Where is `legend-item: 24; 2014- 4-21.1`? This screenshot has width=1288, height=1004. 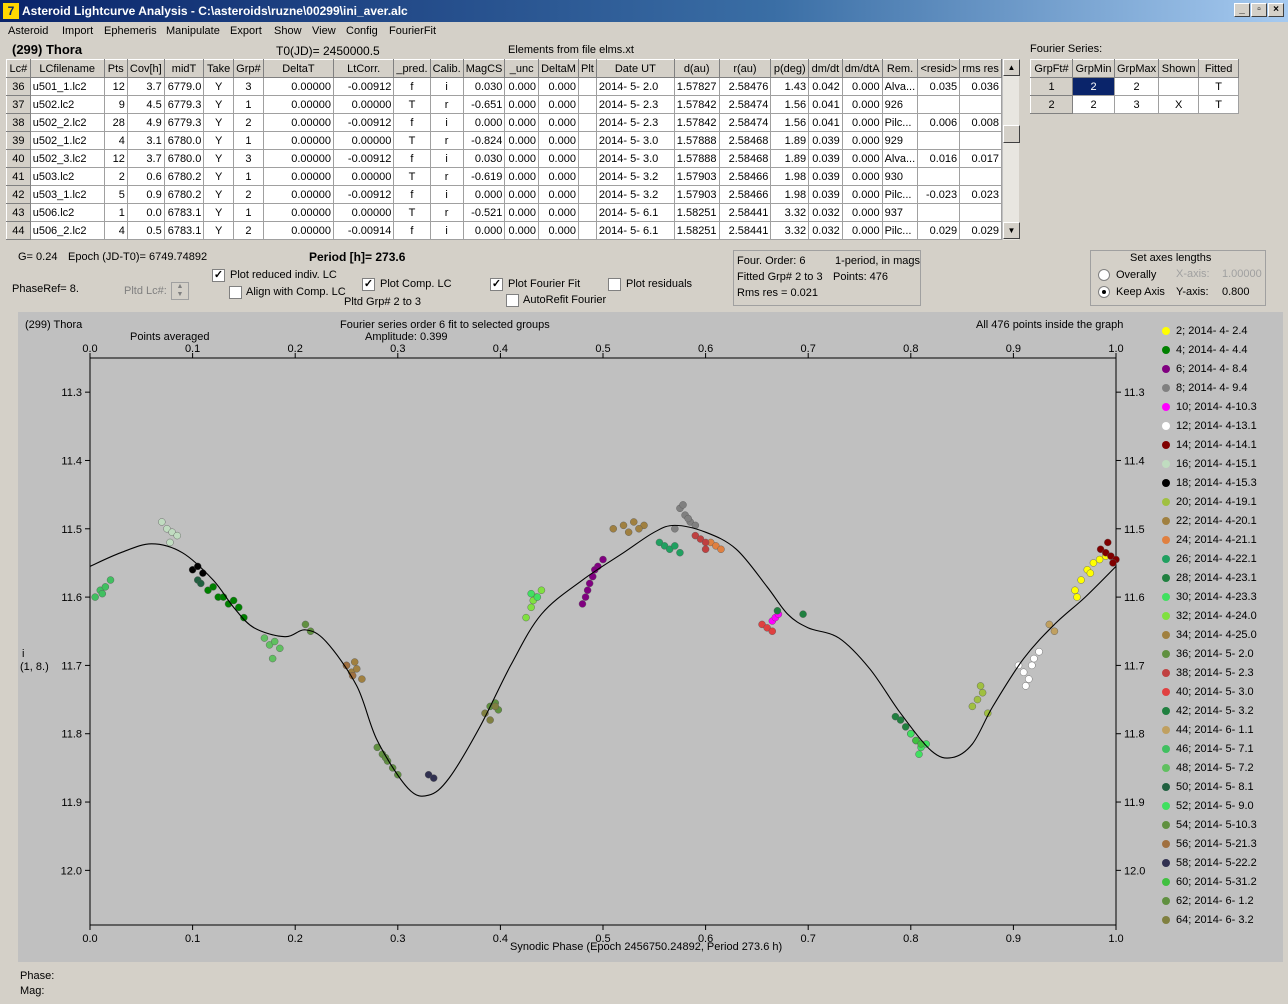
legend-item: 24; 2014- 4-21.1 is located at coordinates (1222, 542).